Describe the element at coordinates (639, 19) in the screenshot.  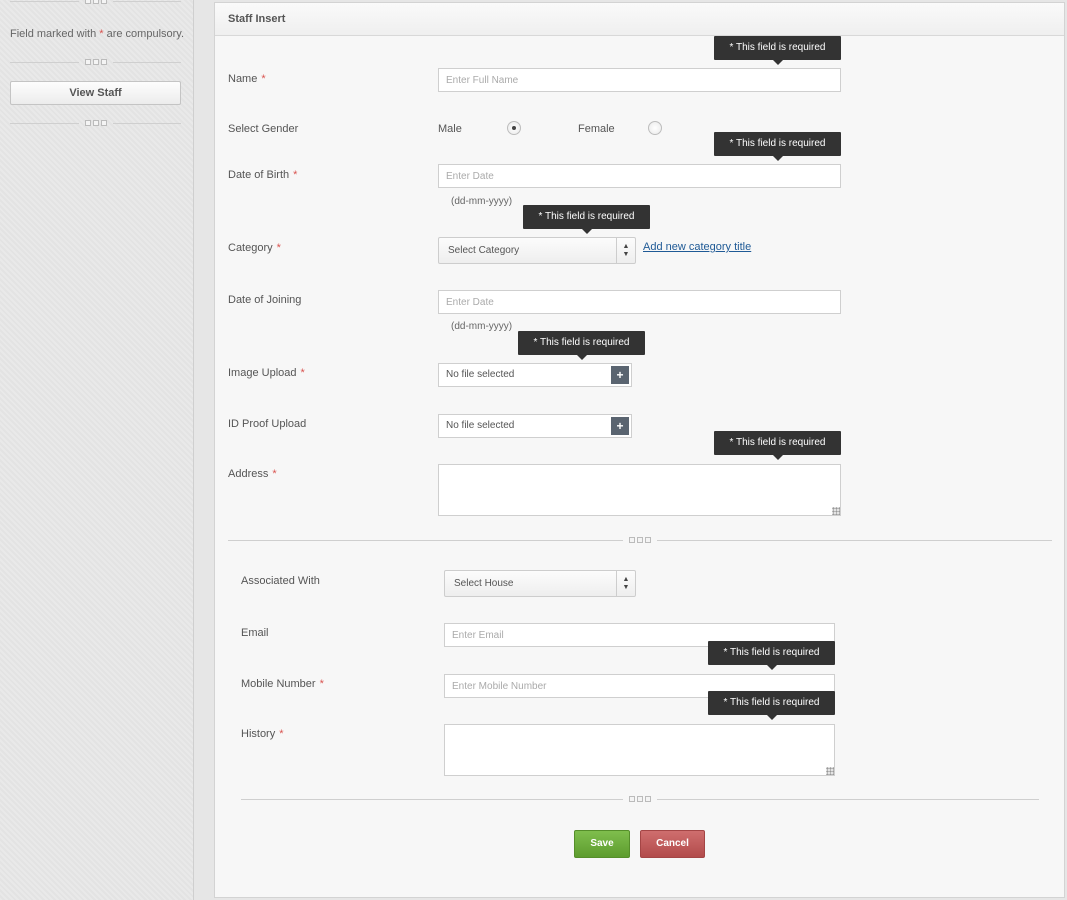
I see `panel-title: Staff Insert` at that location.